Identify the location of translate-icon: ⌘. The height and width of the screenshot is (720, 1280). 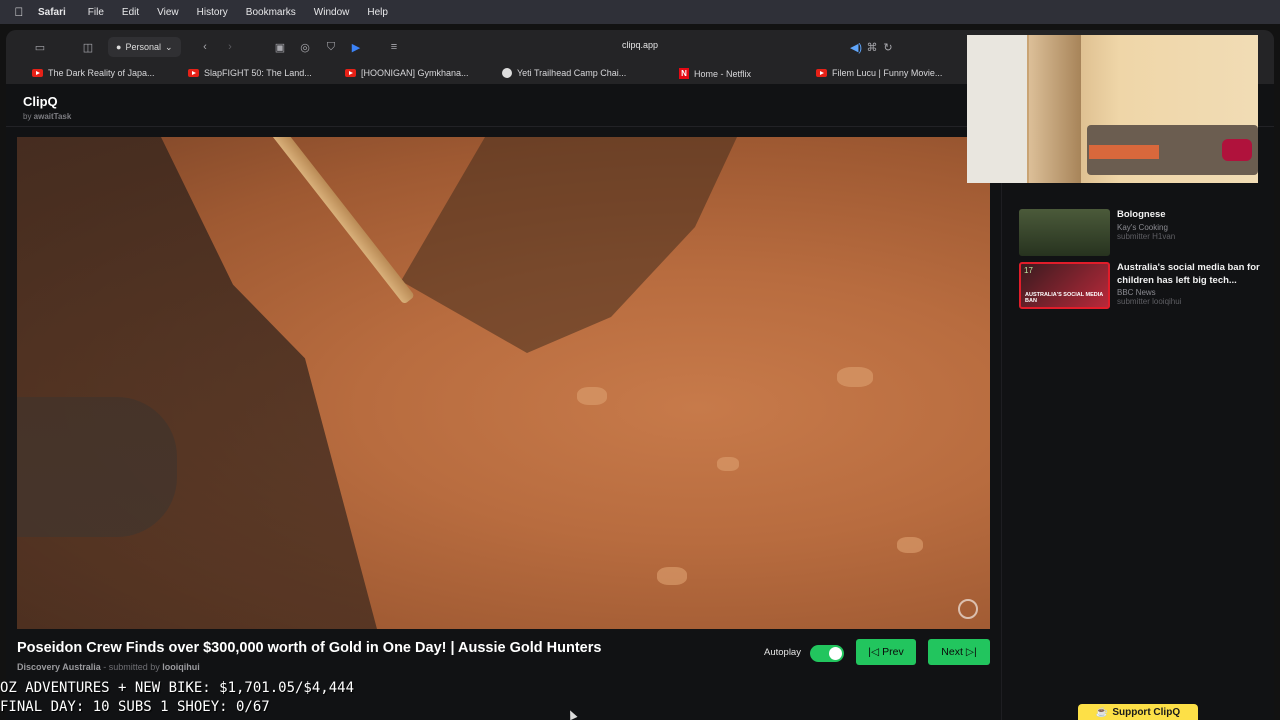
(872, 47).